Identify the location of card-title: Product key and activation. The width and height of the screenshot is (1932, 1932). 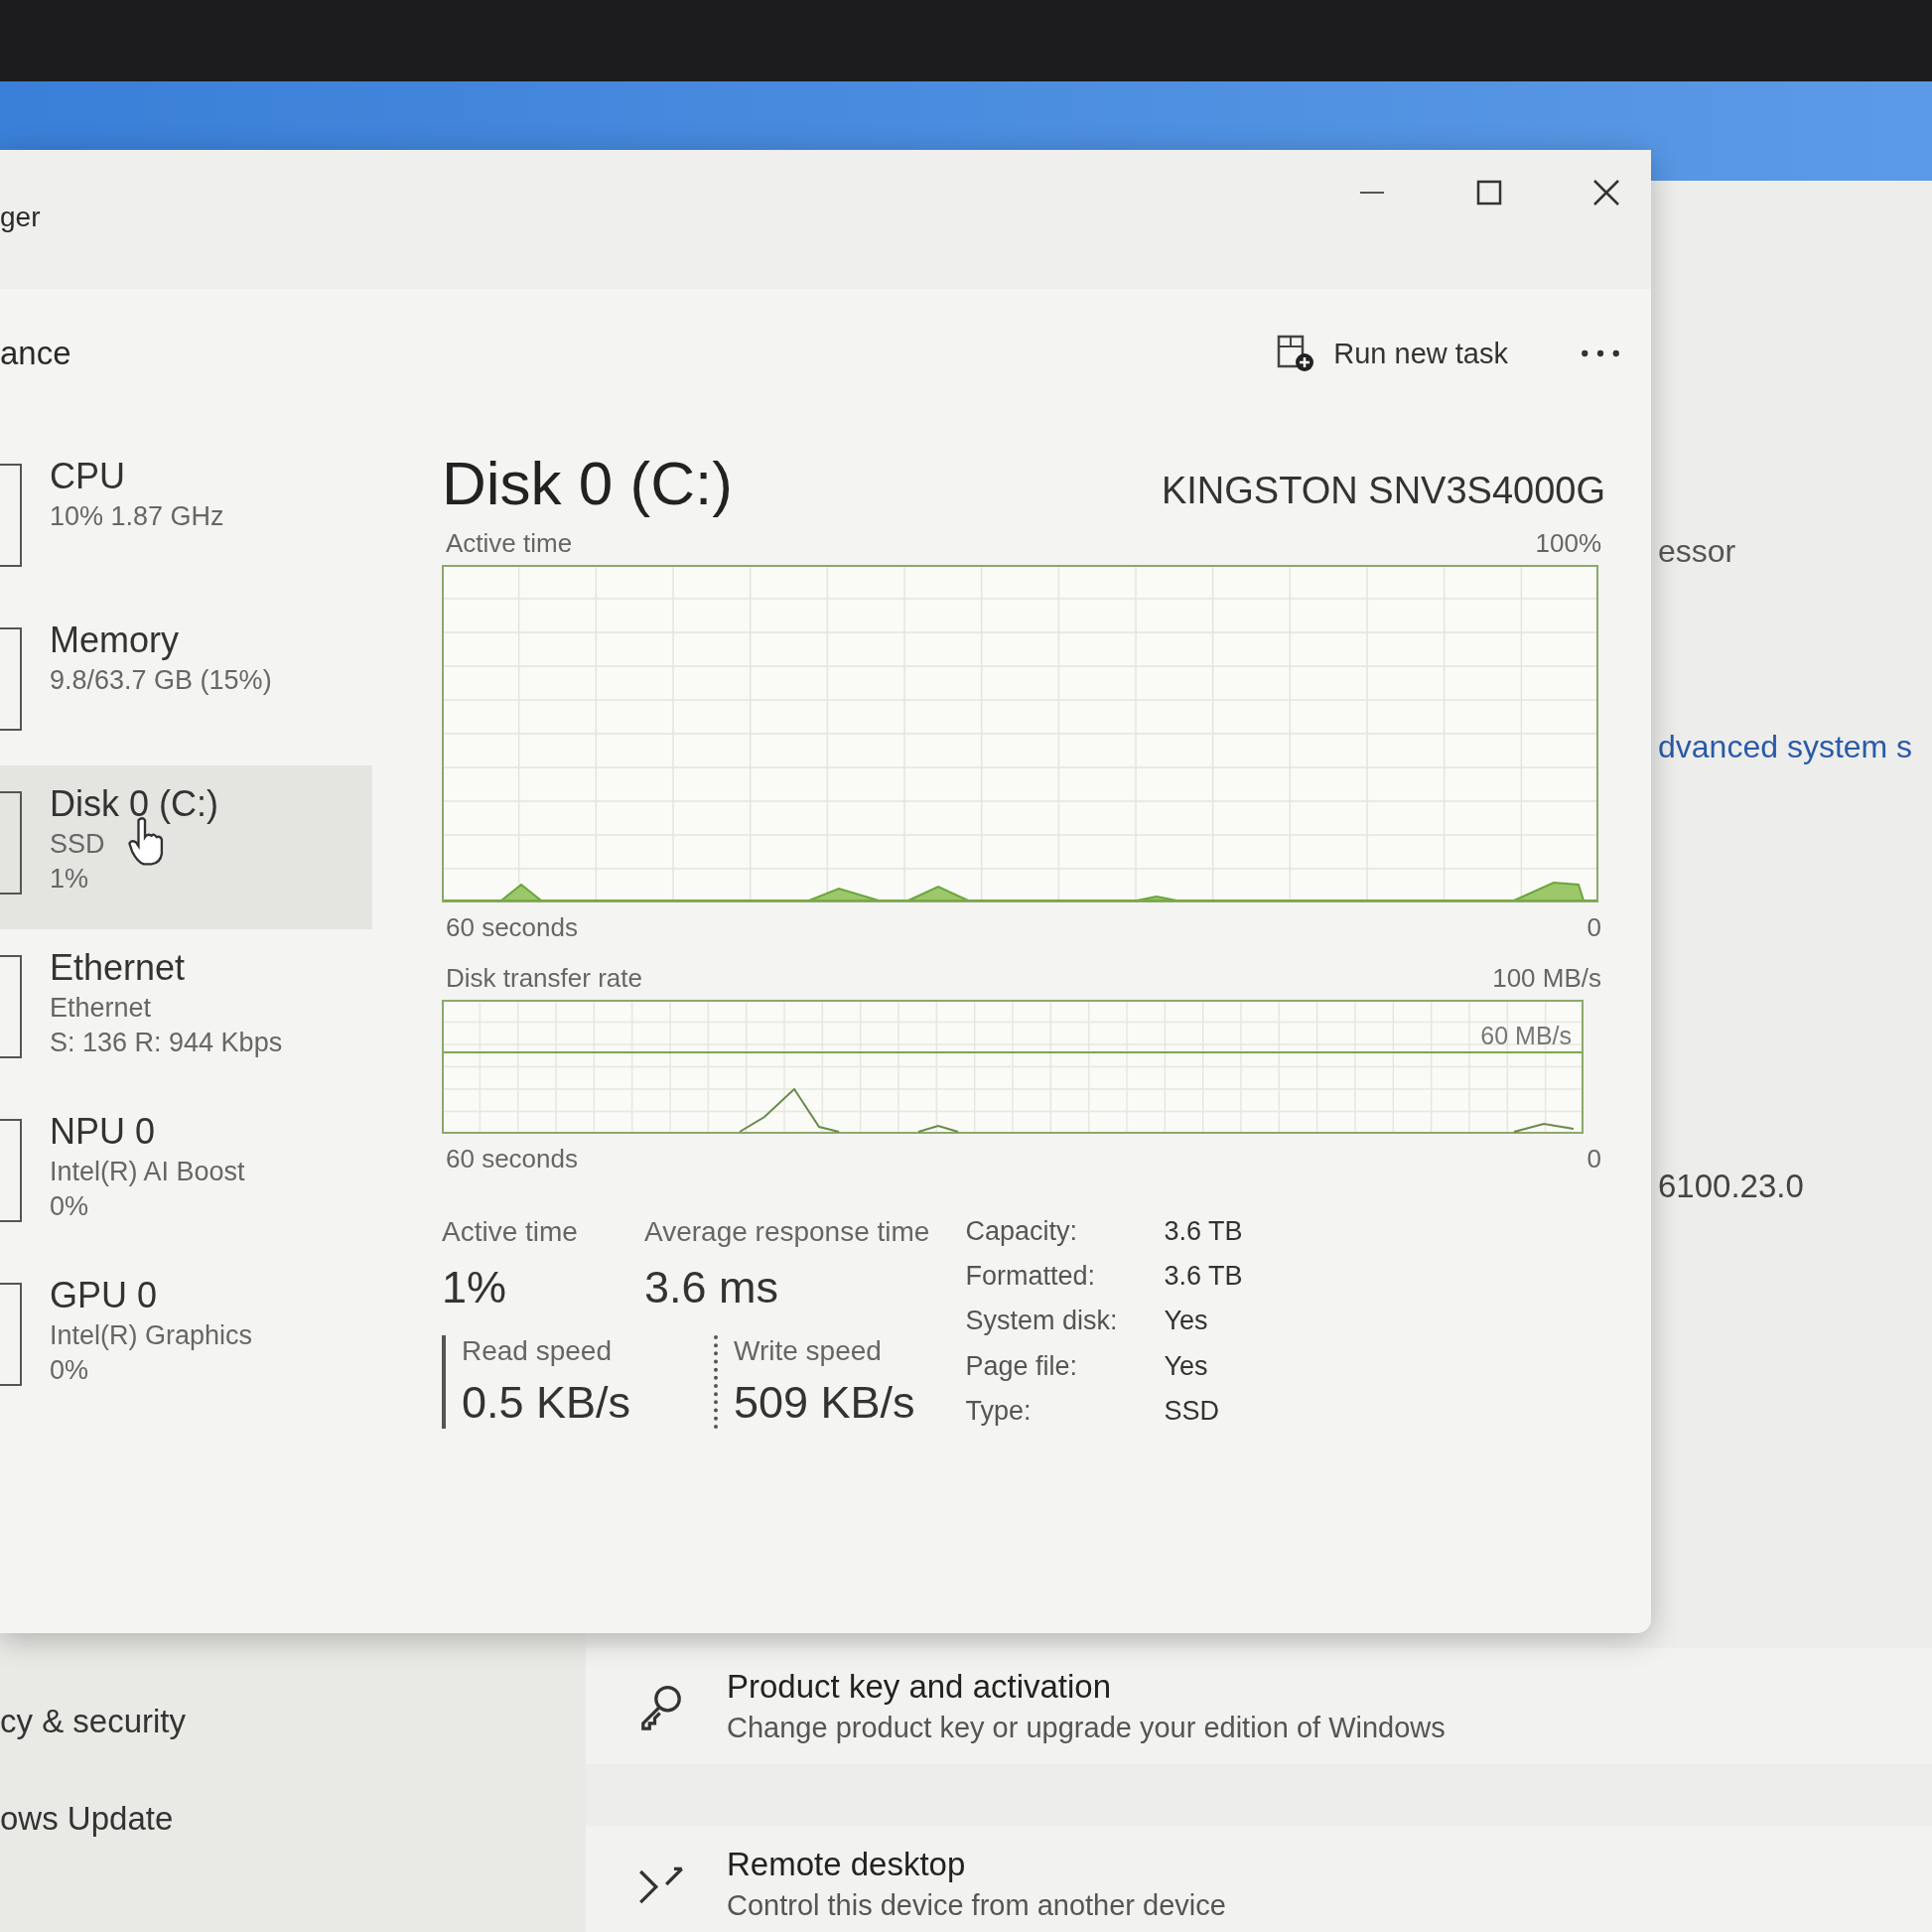
(920, 1687).